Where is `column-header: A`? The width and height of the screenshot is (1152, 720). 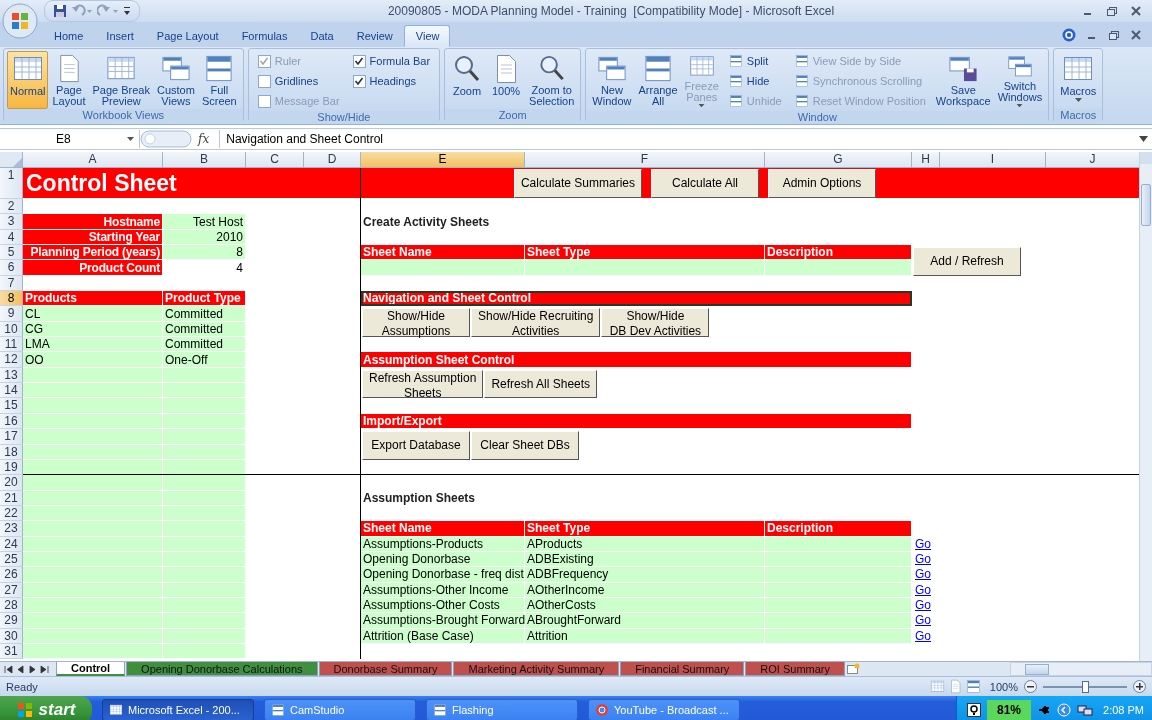 column-header: A is located at coordinates (93, 160).